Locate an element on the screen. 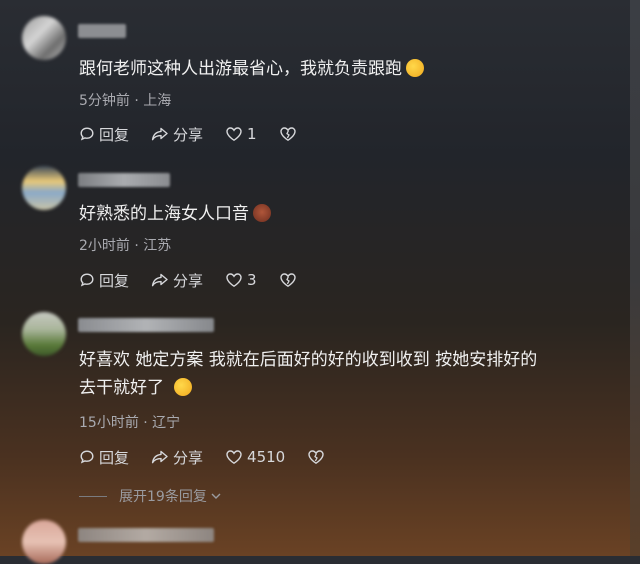 This screenshot has width=640, height=564. like-count: 1 is located at coordinates (252, 134).